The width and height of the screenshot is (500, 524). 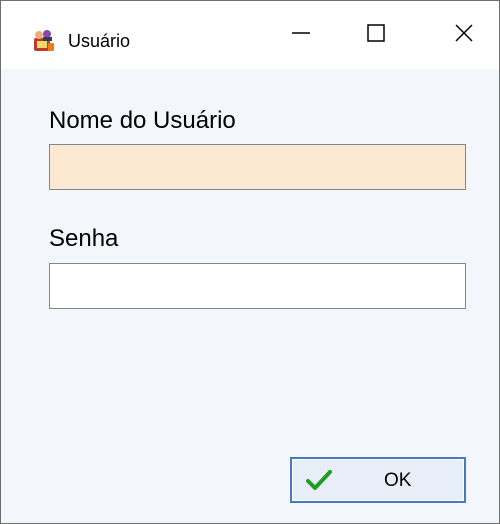 I want to click on ok-button: OK, so click(x=378, y=480).